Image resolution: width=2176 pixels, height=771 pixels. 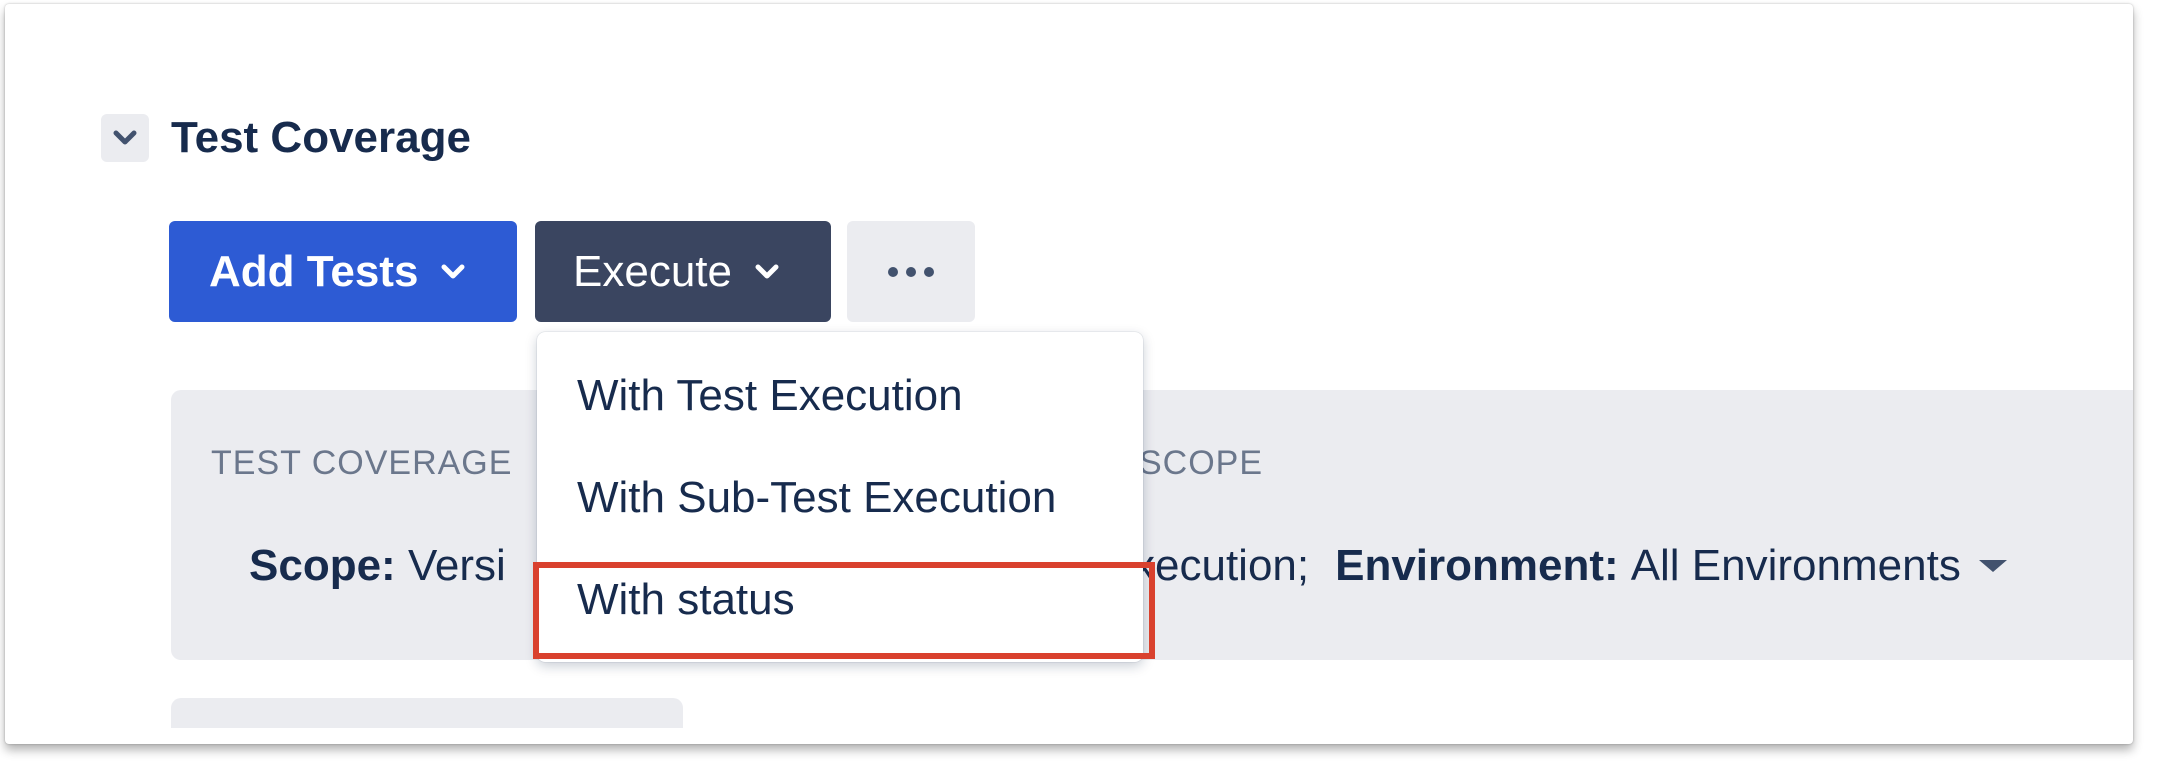 I want to click on environment-label: Environment:, so click(x=1477, y=565).